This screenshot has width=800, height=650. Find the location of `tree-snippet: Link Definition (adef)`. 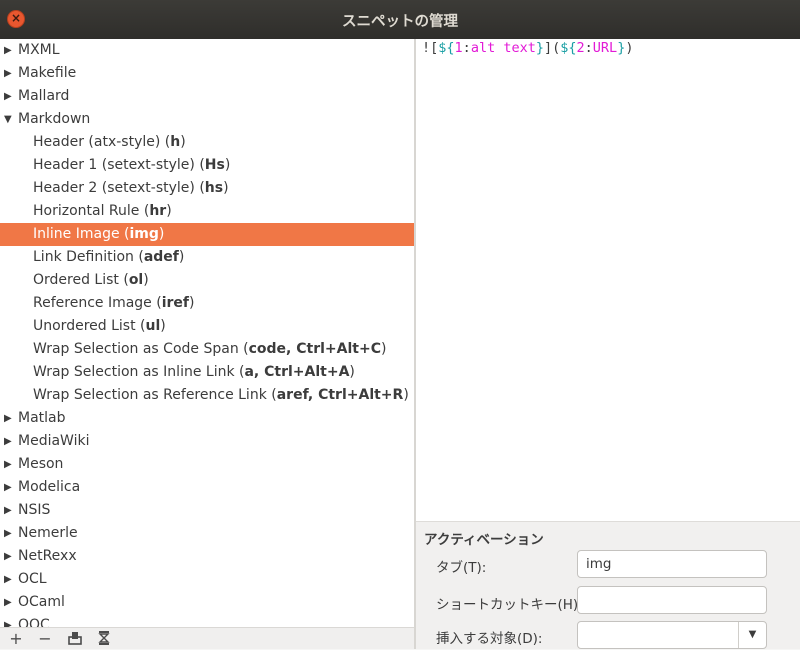

tree-snippet: Link Definition (adef) is located at coordinates (207, 257).